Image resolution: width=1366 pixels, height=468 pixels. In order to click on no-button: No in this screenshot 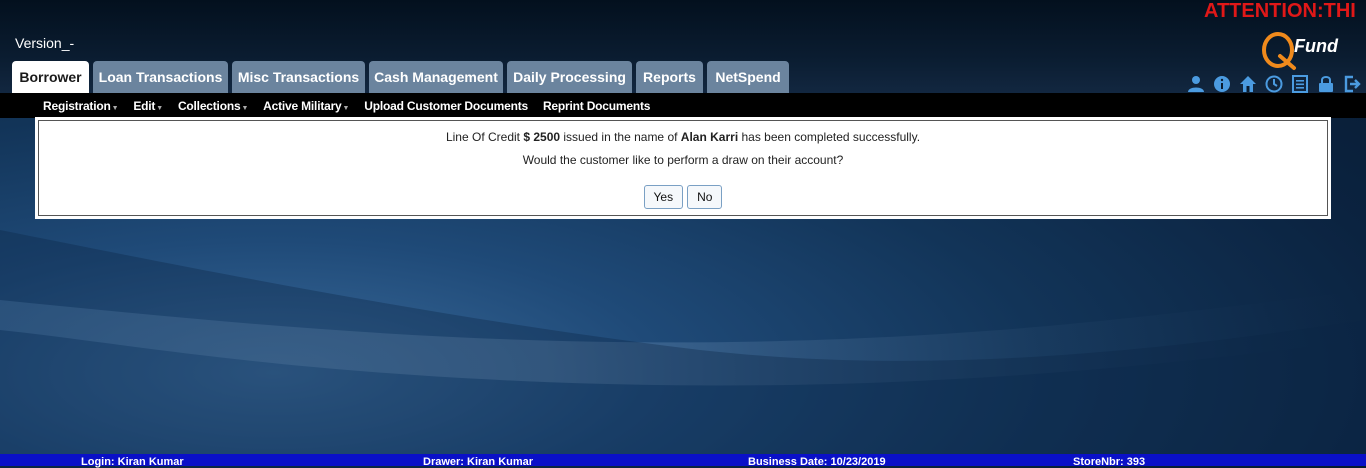, I will do `click(705, 197)`.